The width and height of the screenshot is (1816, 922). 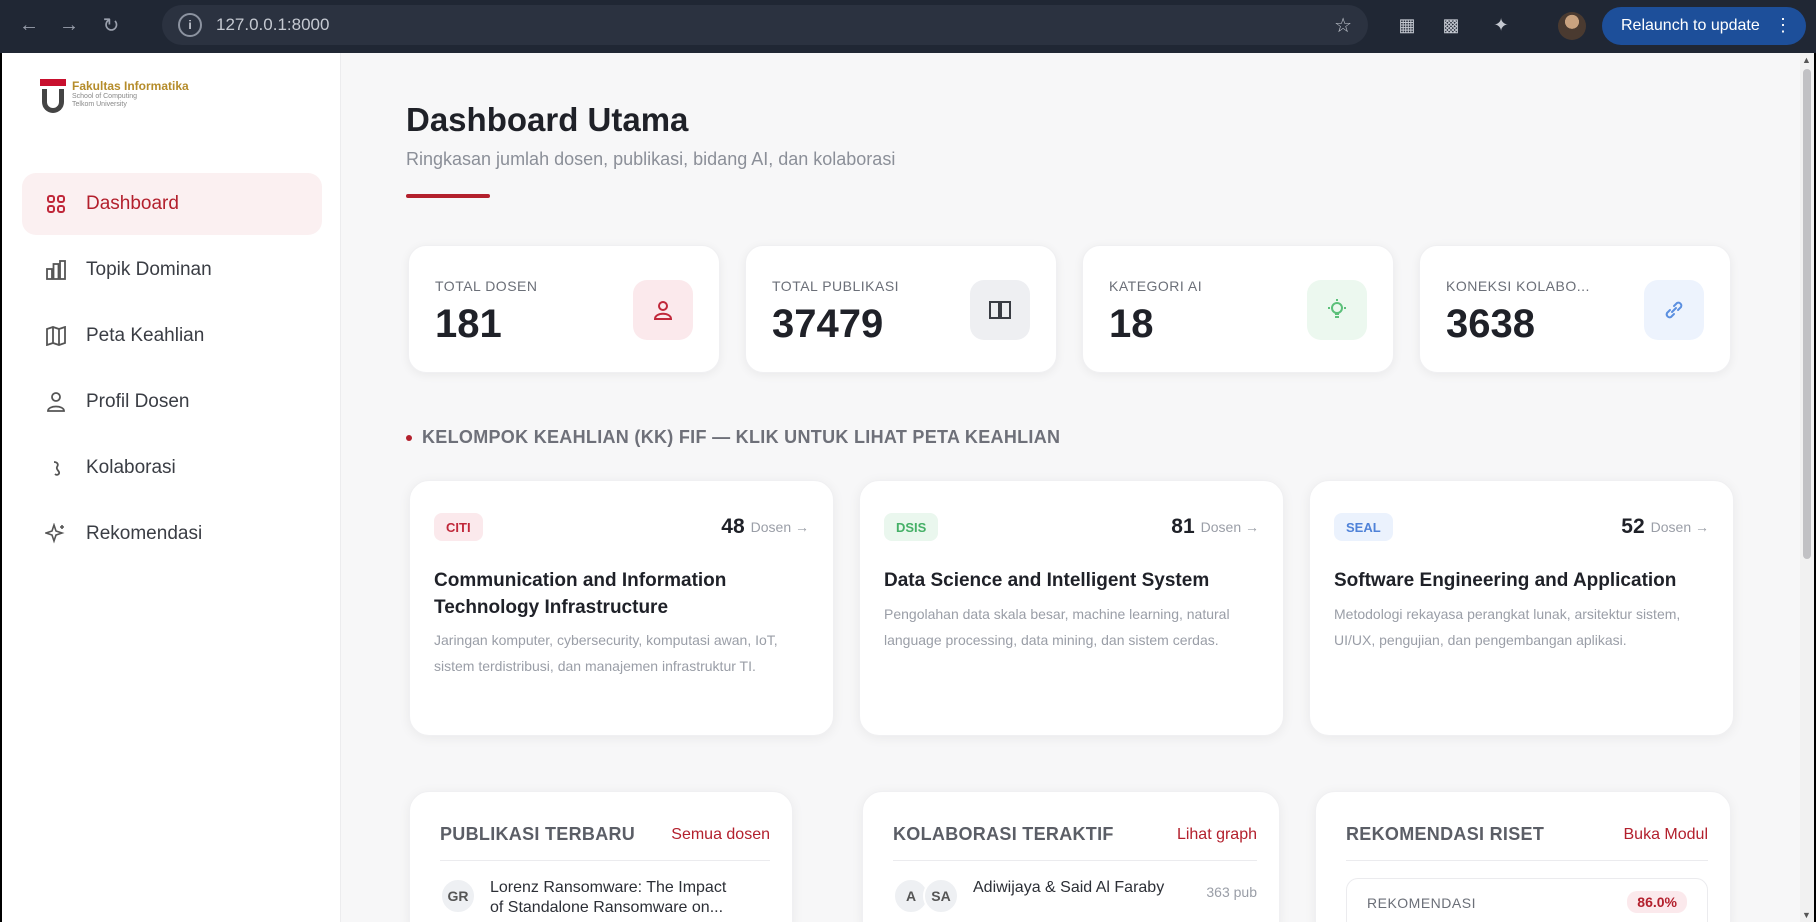 What do you see at coordinates (720, 835) in the screenshot?
I see `semua-dosen-link: Semua dosen` at bounding box center [720, 835].